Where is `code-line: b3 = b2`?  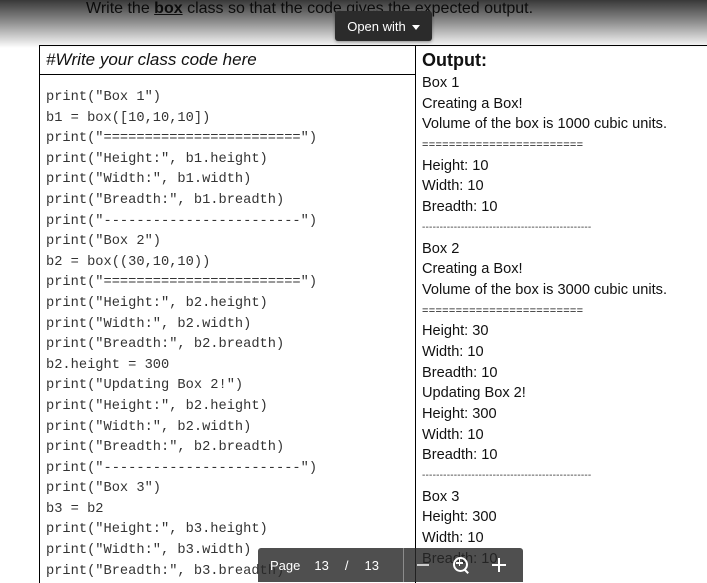
code-line: b3 = b2 is located at coordinates (75, 509).